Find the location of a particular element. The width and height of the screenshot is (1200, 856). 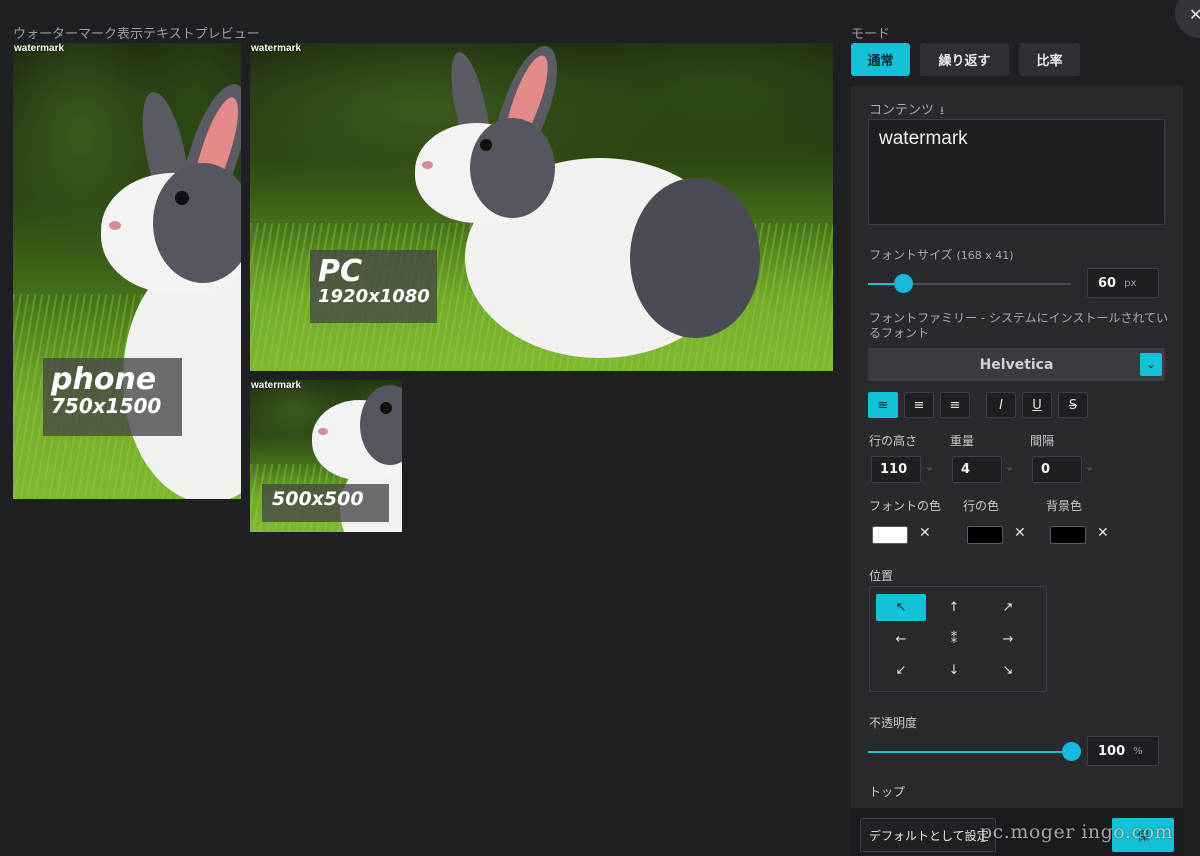

pc-label: PC is located at coordinates (340, 271).